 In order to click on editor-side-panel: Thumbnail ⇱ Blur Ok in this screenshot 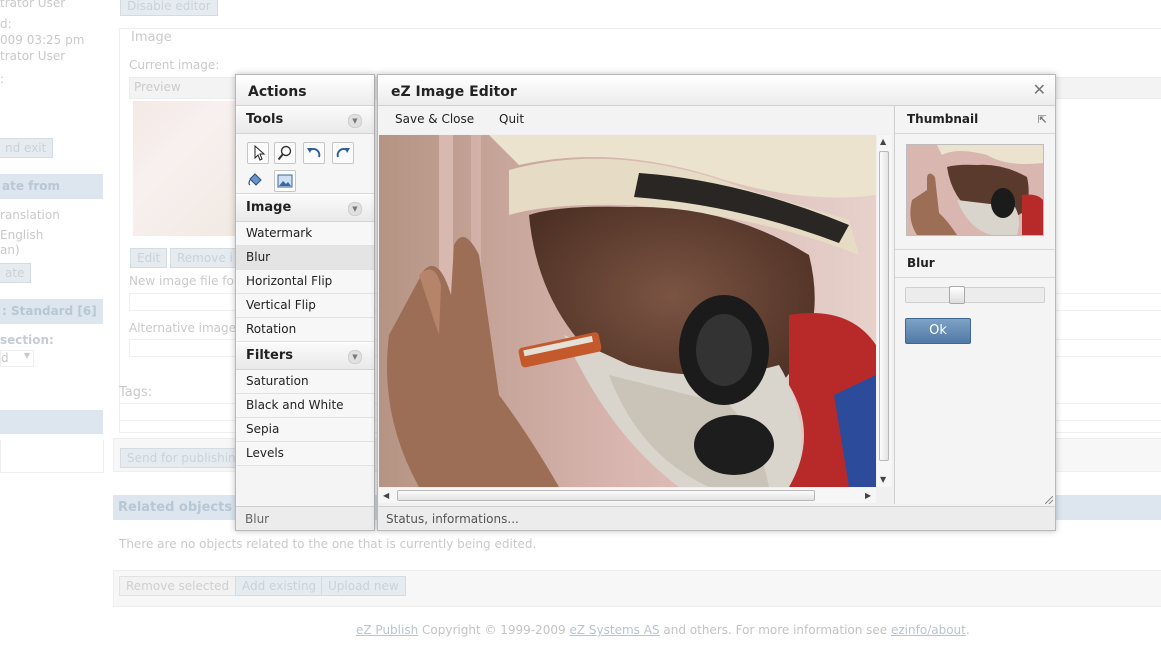, I will do `click(974, 305)`.